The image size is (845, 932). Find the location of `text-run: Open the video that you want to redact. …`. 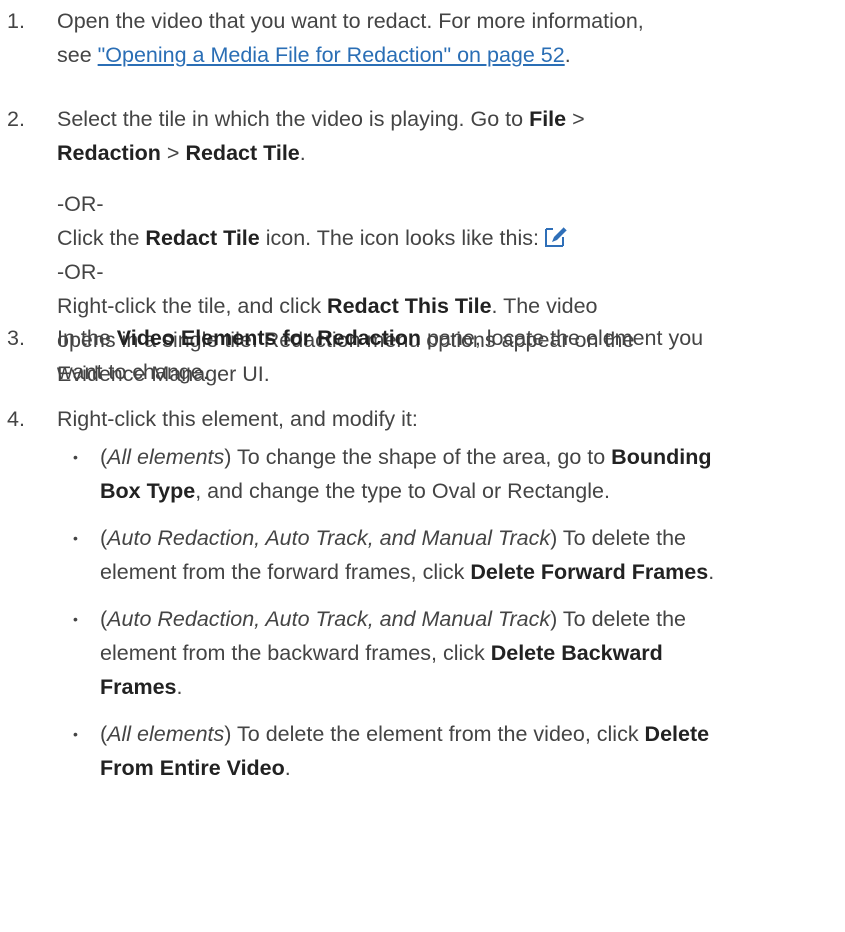

text-run: Open the video that you want to redact. … is located at coordinates (350, 21).